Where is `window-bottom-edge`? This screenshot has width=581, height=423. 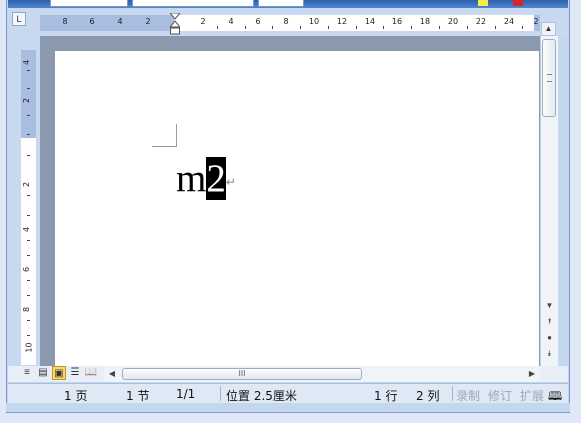
window-bottom-edge is located at coordinates (288, 408).